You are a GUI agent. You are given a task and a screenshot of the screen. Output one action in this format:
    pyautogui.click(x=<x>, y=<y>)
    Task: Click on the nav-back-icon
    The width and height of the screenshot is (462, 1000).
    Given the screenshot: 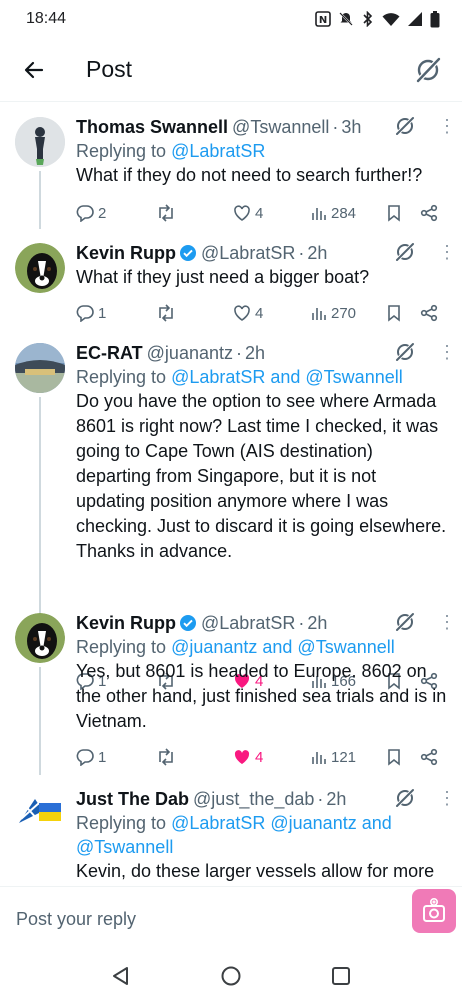 What is the action you would take?
    pyautogui.click(x=121, y=976)
    